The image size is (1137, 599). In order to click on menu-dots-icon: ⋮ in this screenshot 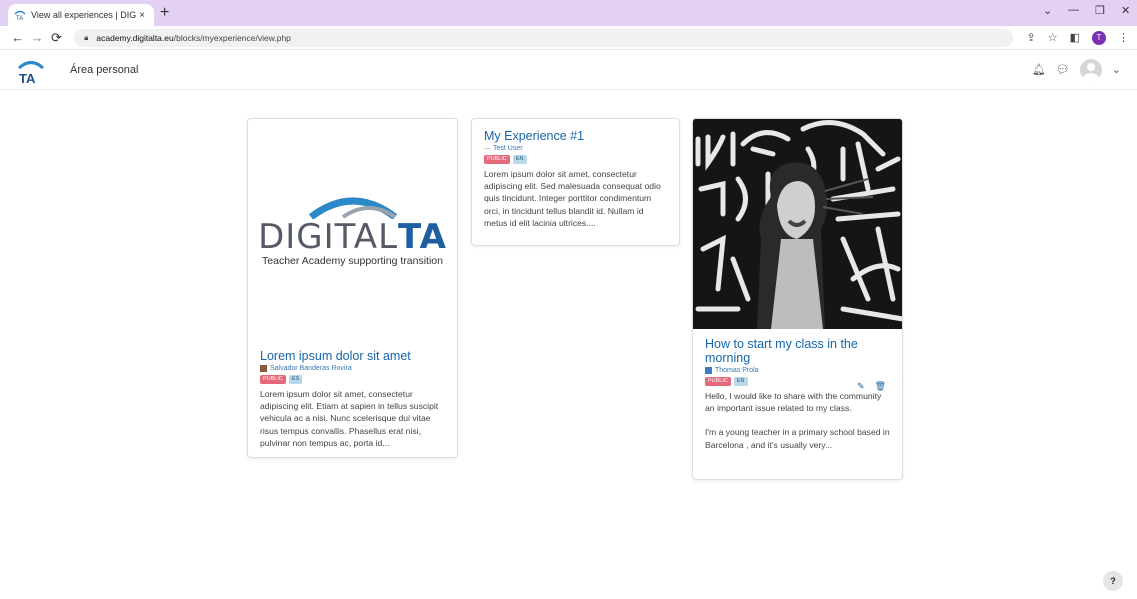, I will do `click(1123, 37)`.